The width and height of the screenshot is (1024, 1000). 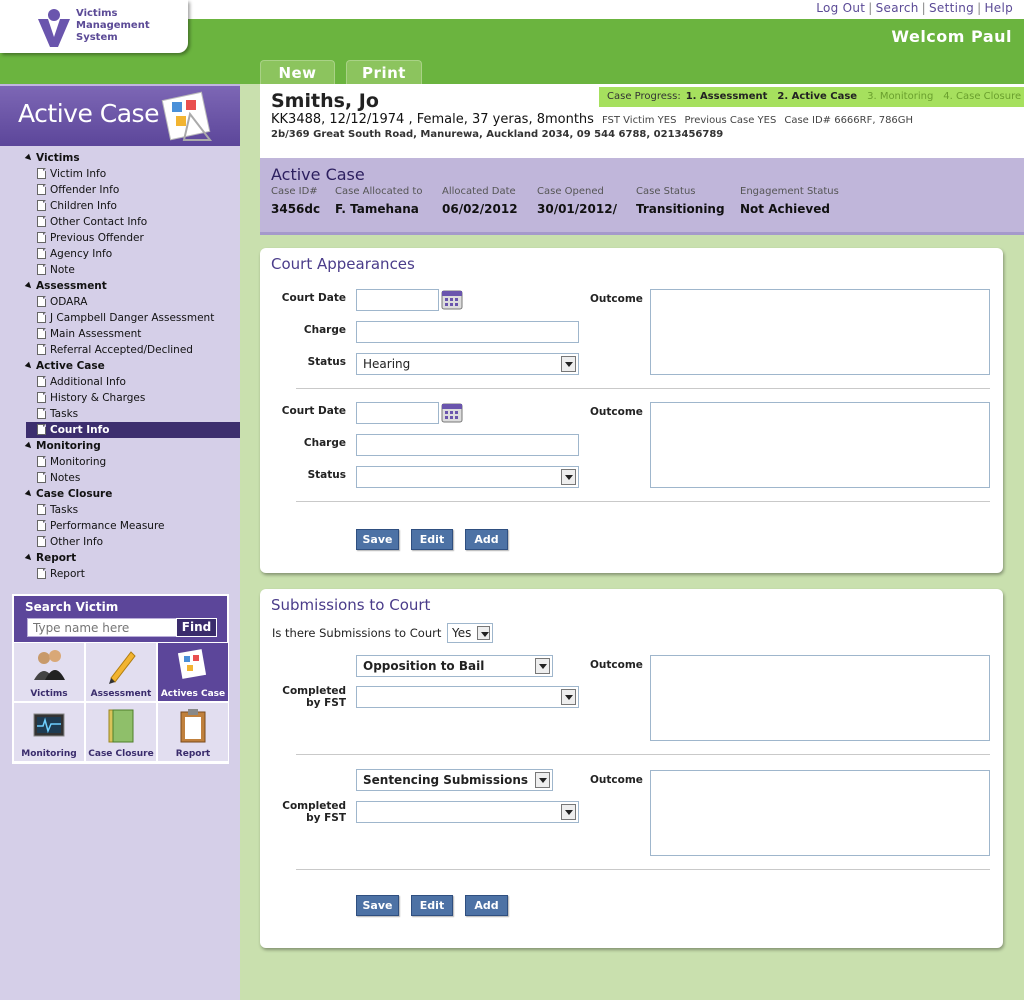 I want to click on sidebar-item-monitoring: Monitoring, so click(x=120, y=462).